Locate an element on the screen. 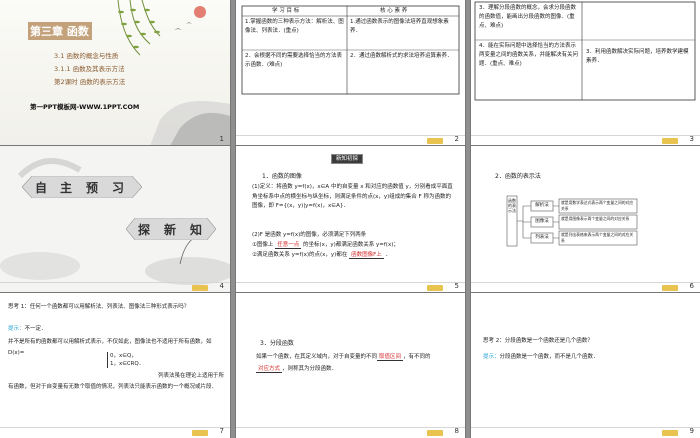  method-table: 列表法 is located at coordinates (542, 237).